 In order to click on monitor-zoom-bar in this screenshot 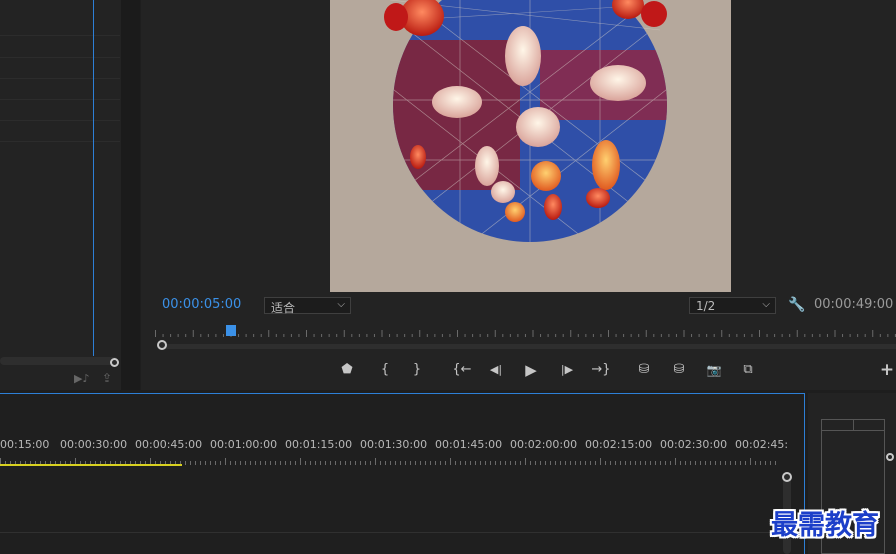, I will do `click(528, 346)`.